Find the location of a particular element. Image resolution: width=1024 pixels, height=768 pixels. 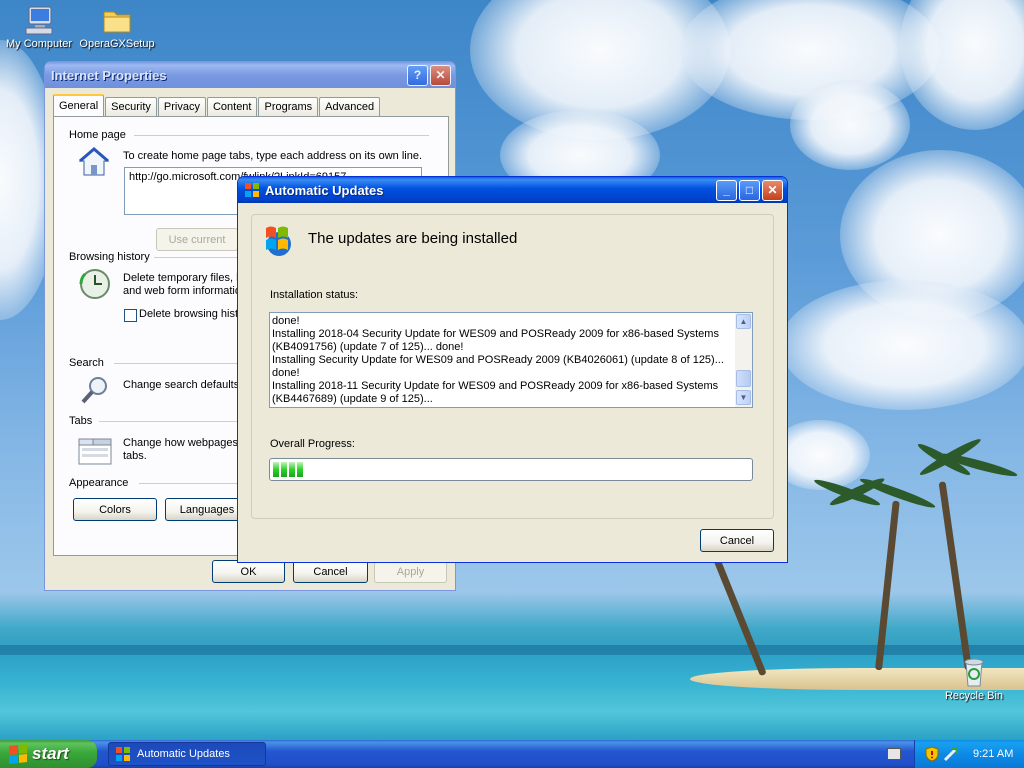

internet-properties-titlebar: Internet Properties ? ✕ is located at coordinates (250, 75).